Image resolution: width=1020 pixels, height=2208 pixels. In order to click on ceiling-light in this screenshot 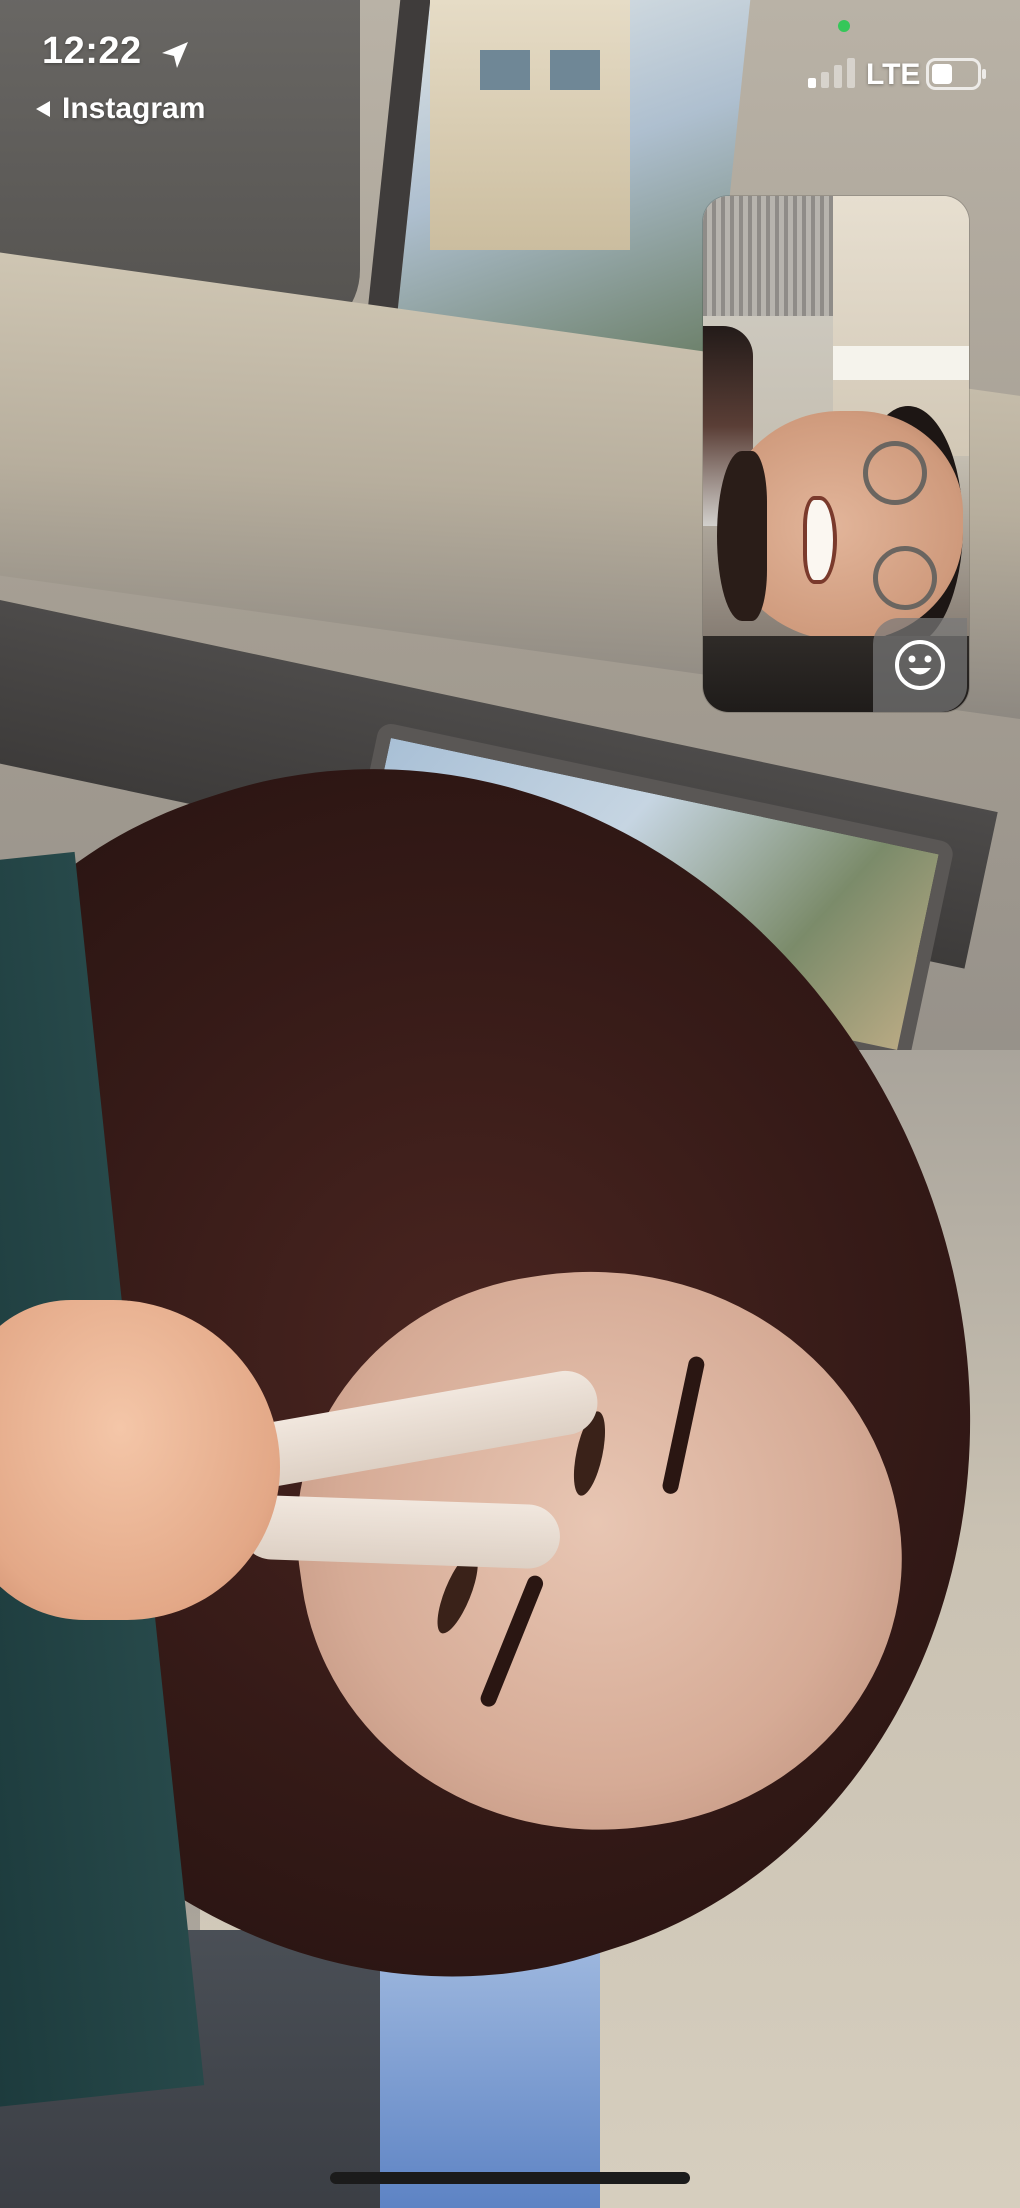, I will do `click(901, 363)`.